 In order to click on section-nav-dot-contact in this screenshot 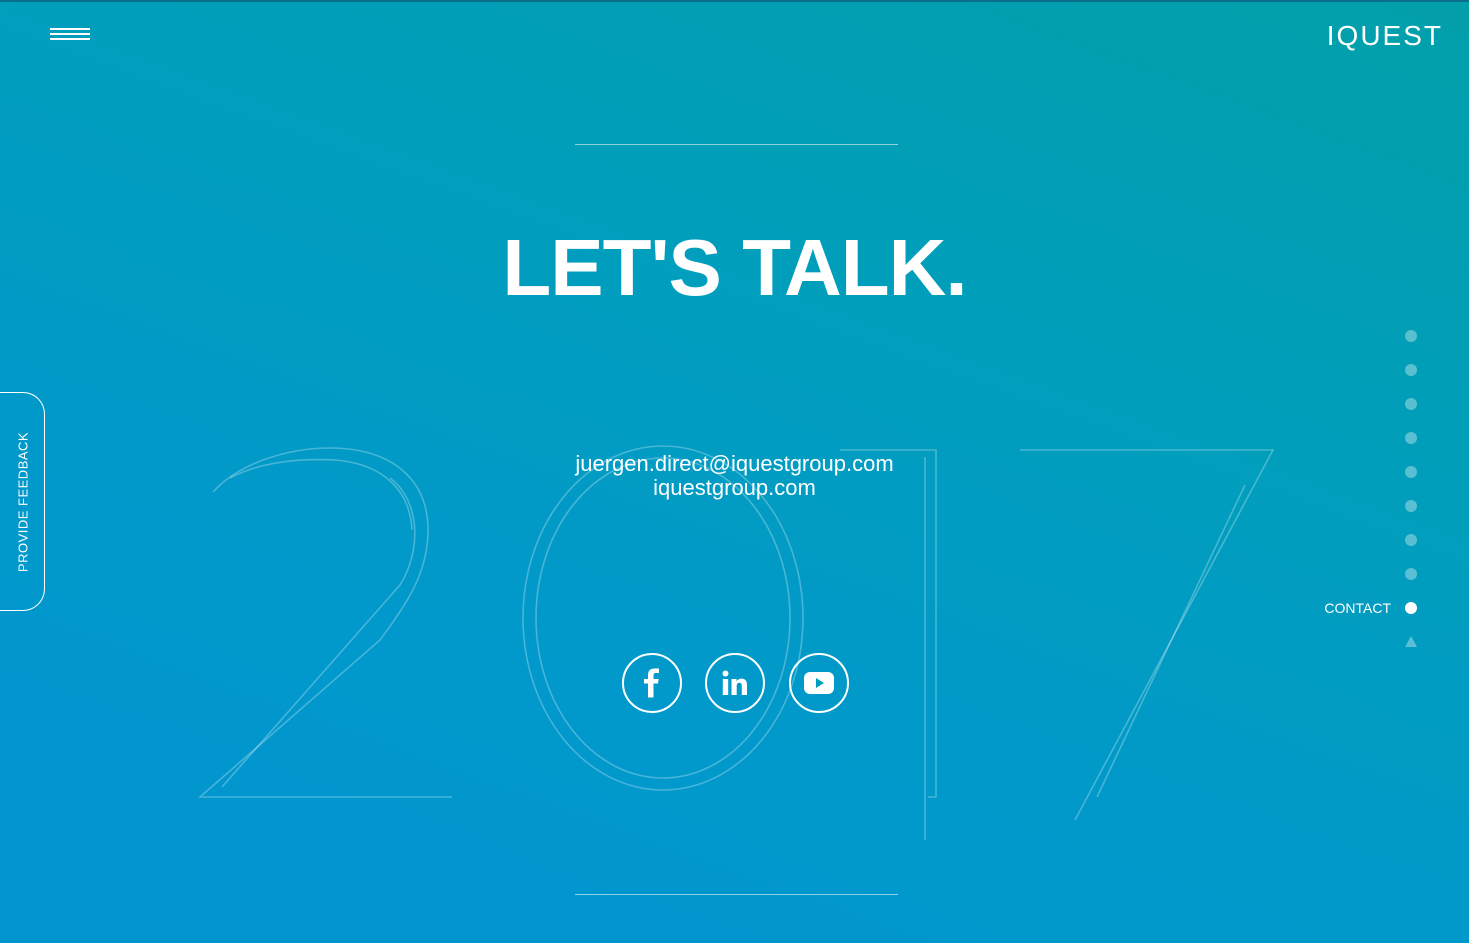, I will do `click(1411, 608)`.